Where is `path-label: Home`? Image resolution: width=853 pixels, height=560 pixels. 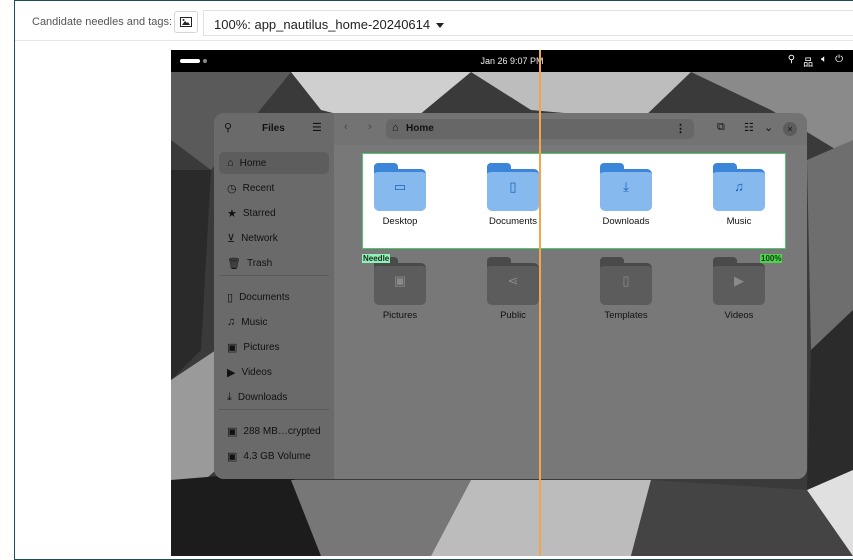
path-label: Home is located at coordinates (420, 128).